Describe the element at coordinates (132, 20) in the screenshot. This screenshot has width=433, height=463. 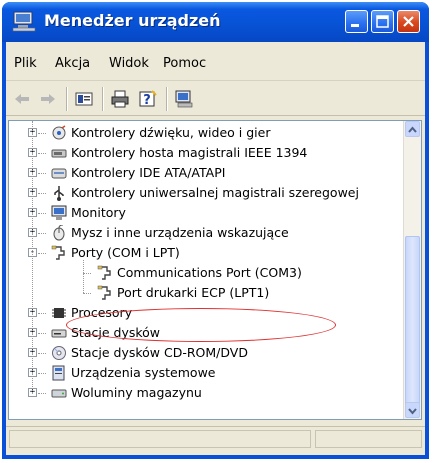
I see `window-title: Menedżer urządzeń` at that location.